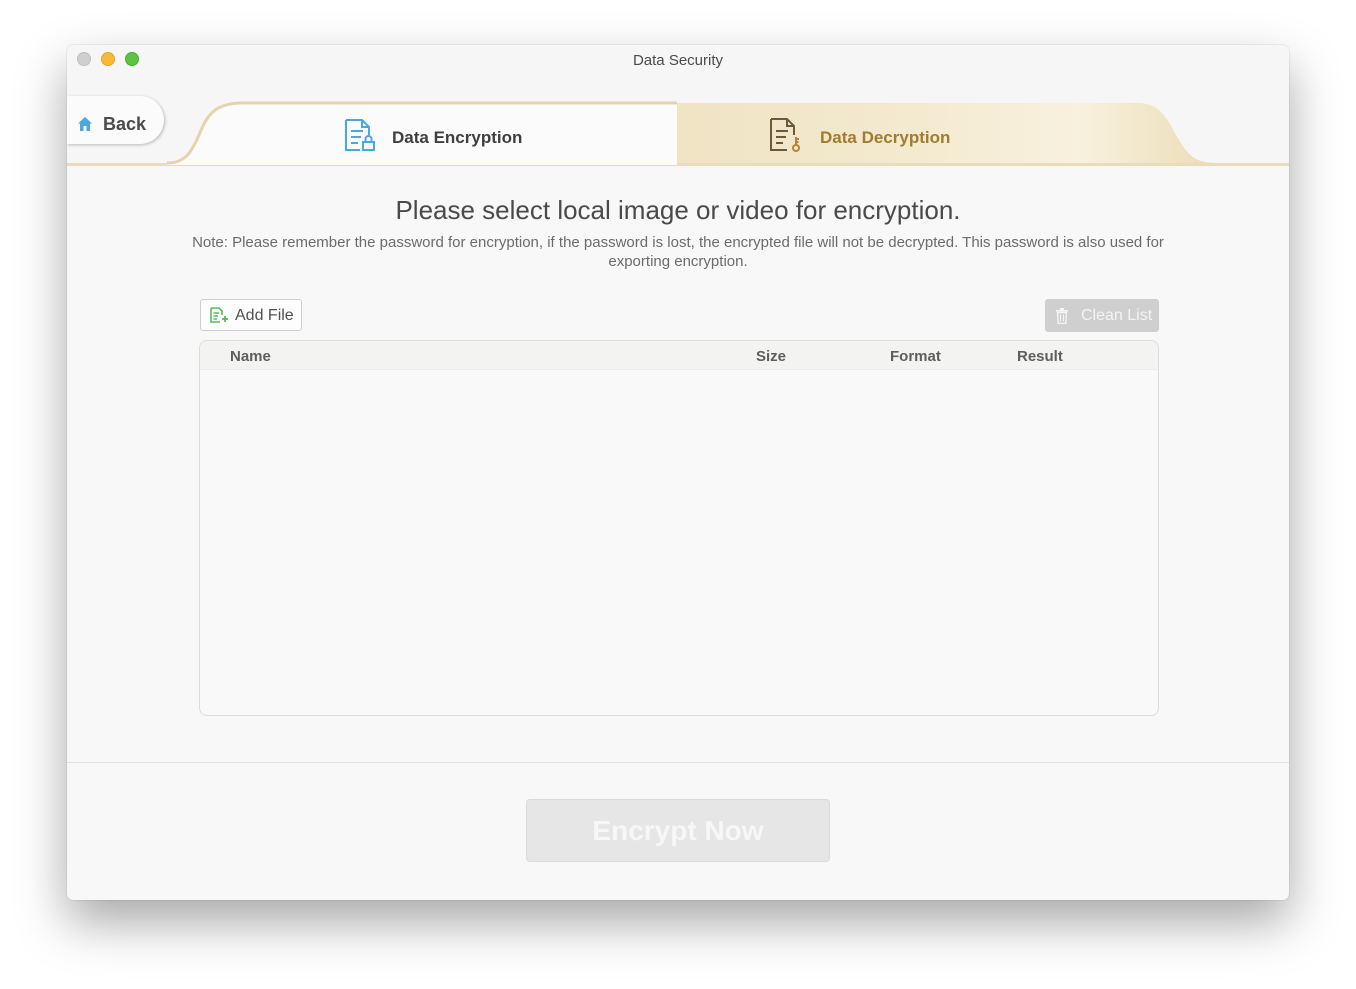  I want to click on tab-bar, so click(678, 133).